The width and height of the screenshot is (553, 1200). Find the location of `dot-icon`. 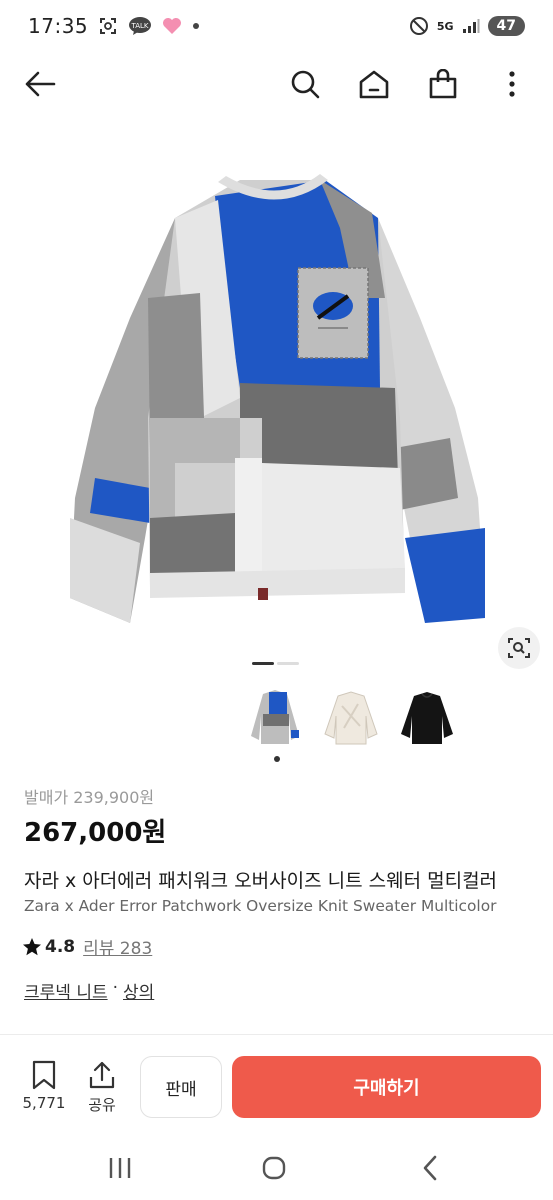

dot-icon is located at coordinates (196, 26).